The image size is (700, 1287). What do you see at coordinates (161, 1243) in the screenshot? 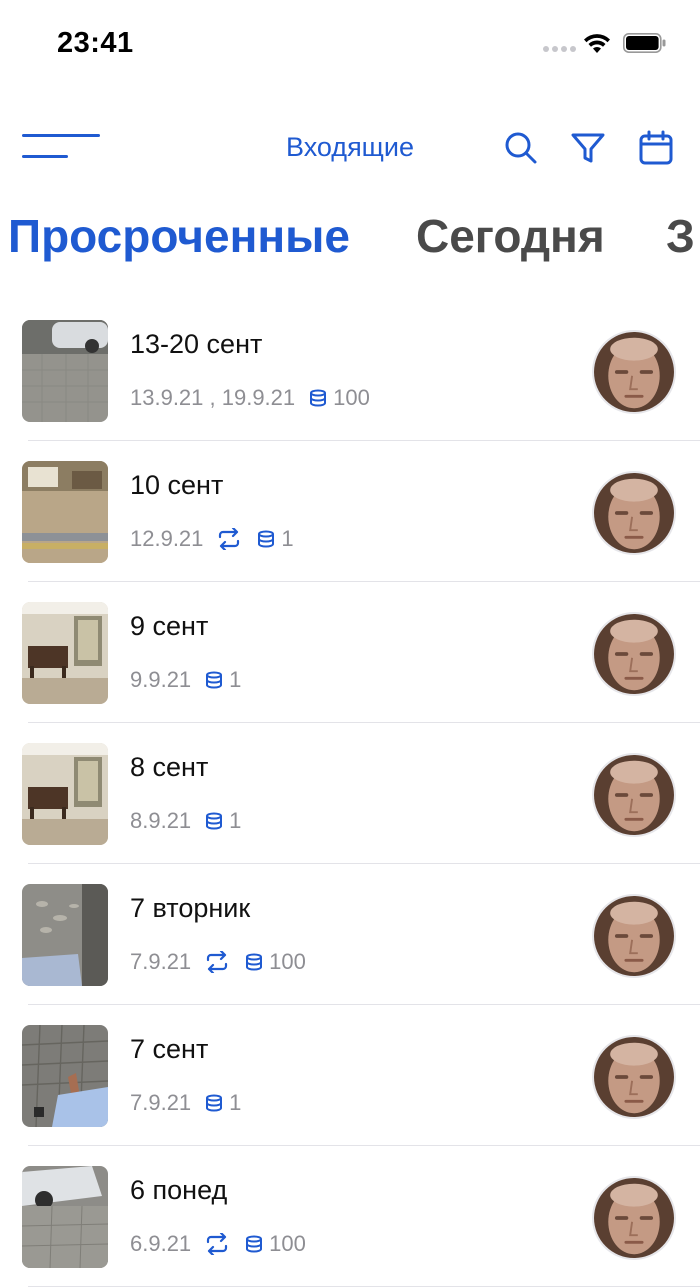
I see `item-date: 6.9.21` at bounding box center [161, 1243].